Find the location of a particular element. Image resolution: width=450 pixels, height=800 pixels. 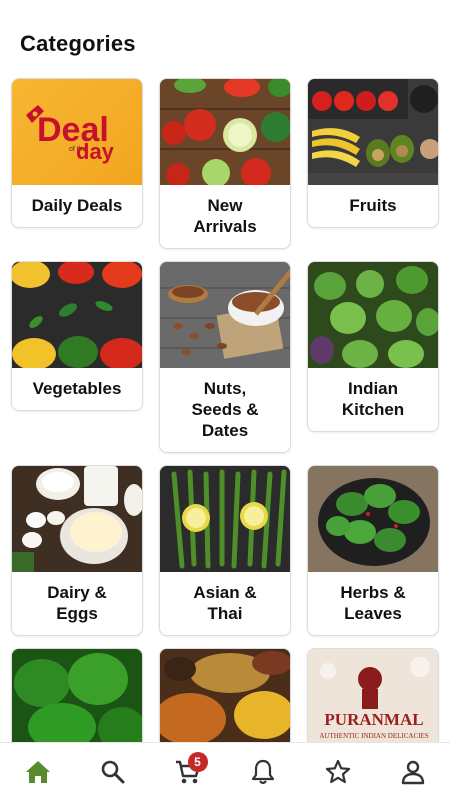

category-card-herbs-leaves: Herbs & Leaves is located at coordinates (373, 550).